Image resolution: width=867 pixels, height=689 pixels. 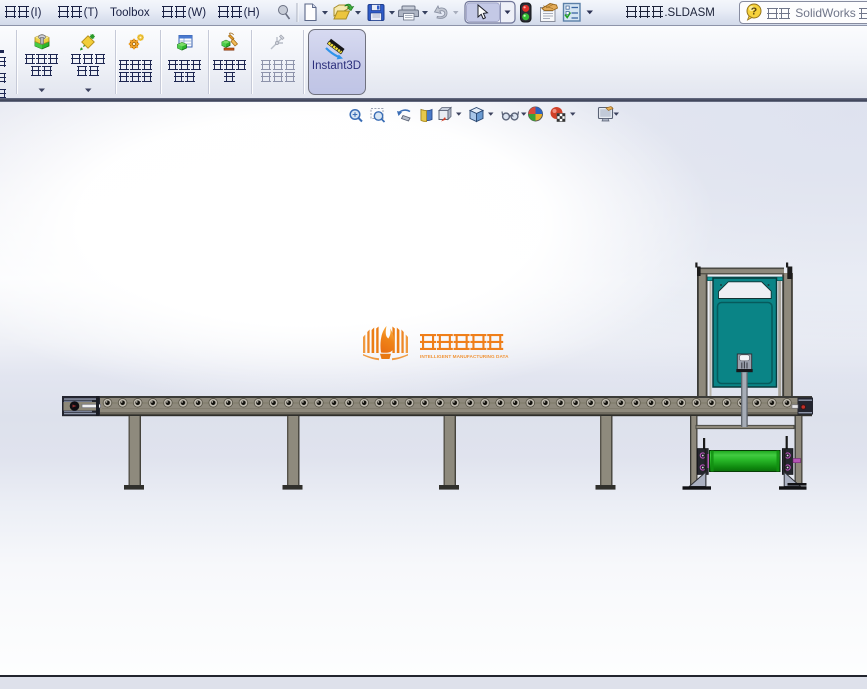 I want to click on svg-text: INTELLIGENT MANUFACTURING DATA, so click(x=464, y=356).